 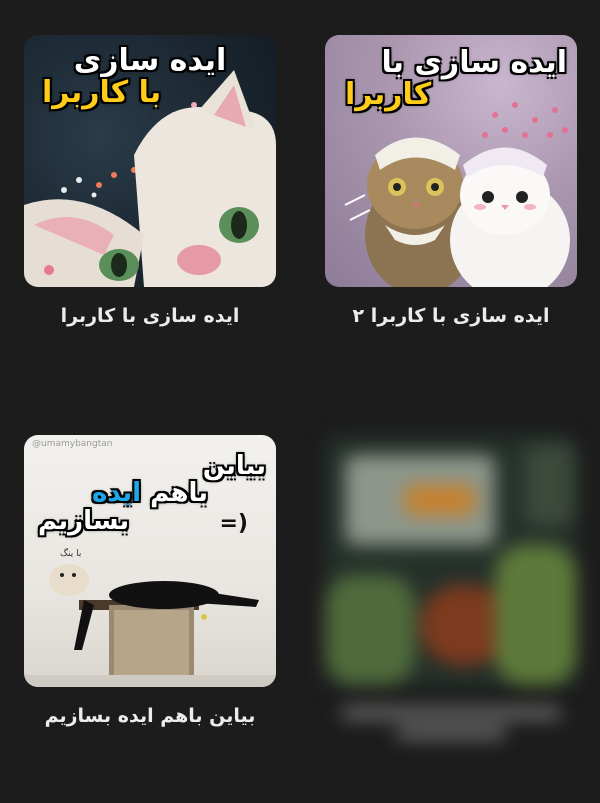 I want to click on pack-title: ایده سازی با کاربرا ۲, so click(x=451, y=316).